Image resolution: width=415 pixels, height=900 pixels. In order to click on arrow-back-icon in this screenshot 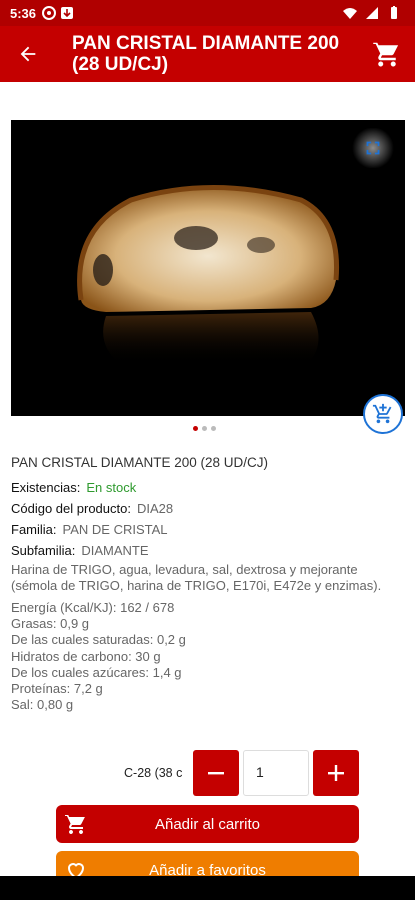, I will do `click(28, 54)`.